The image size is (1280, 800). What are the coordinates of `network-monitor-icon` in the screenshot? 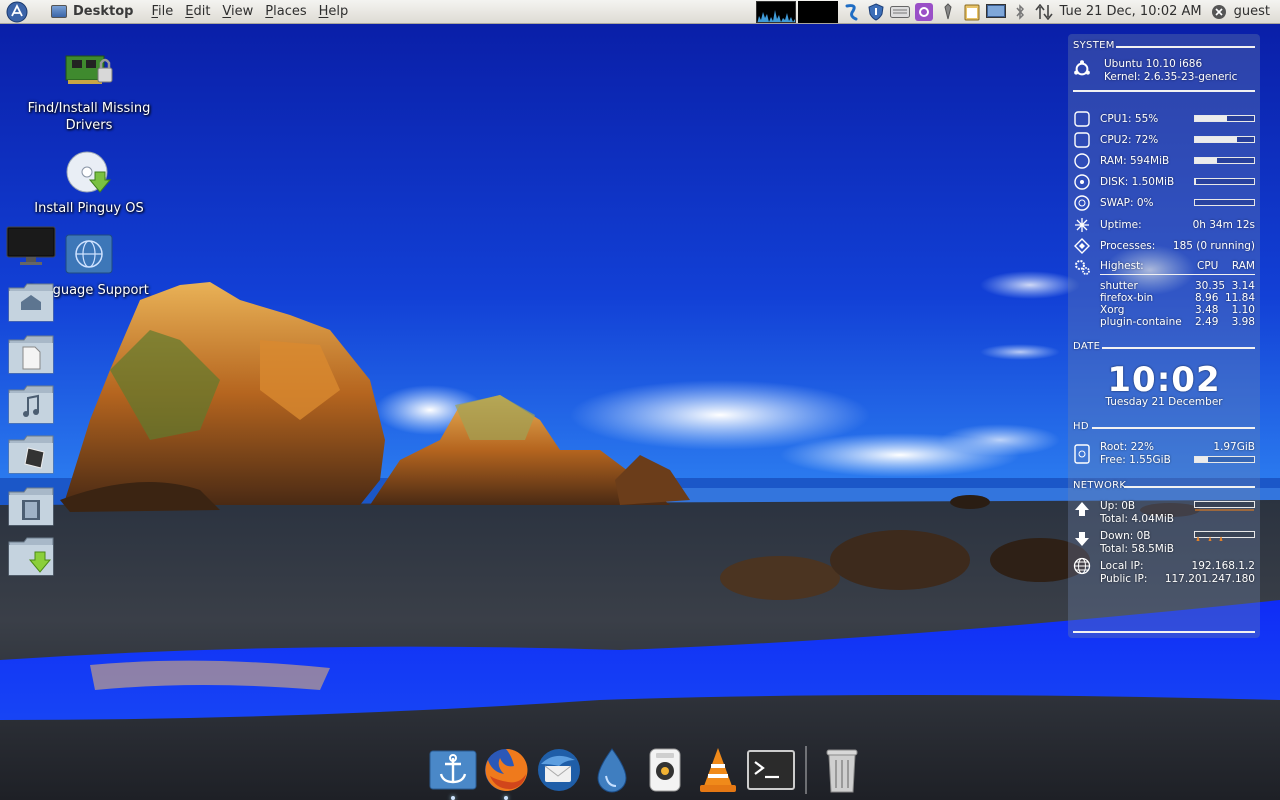 It's located at (775, 11).